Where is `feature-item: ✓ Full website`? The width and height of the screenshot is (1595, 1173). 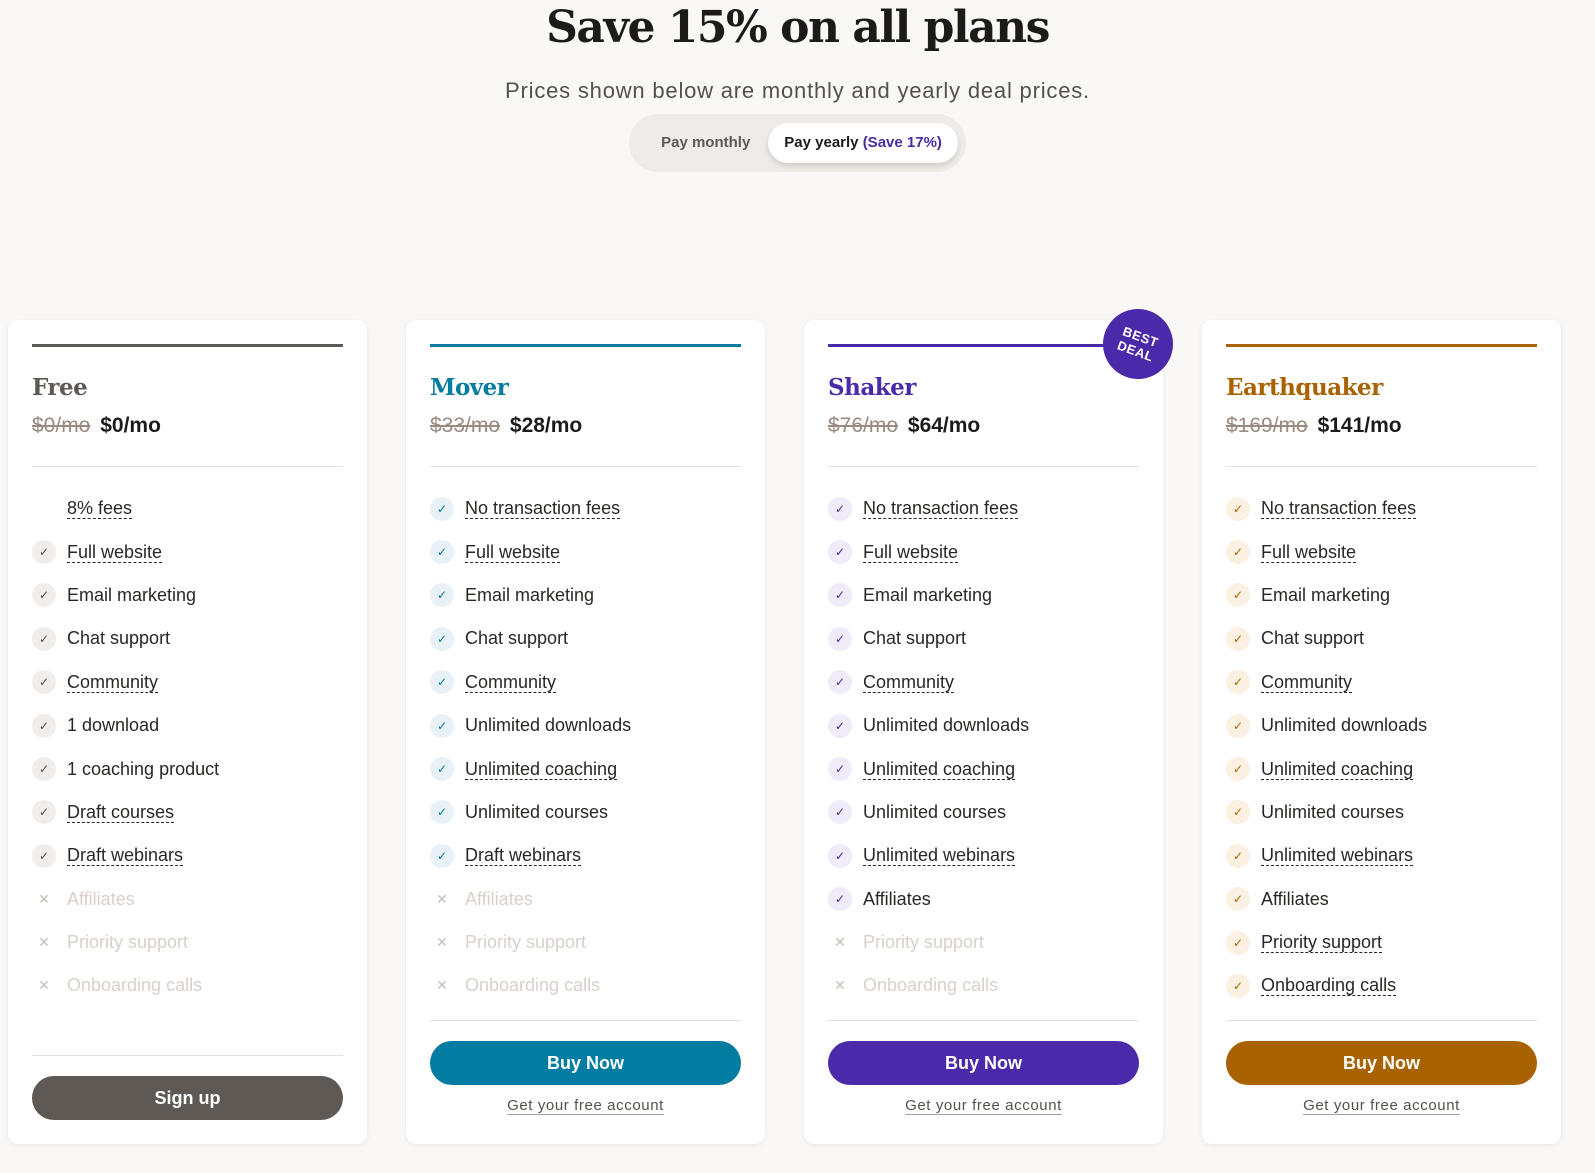 feature-item: ✓ Full website is located at coordinates (187, 551).